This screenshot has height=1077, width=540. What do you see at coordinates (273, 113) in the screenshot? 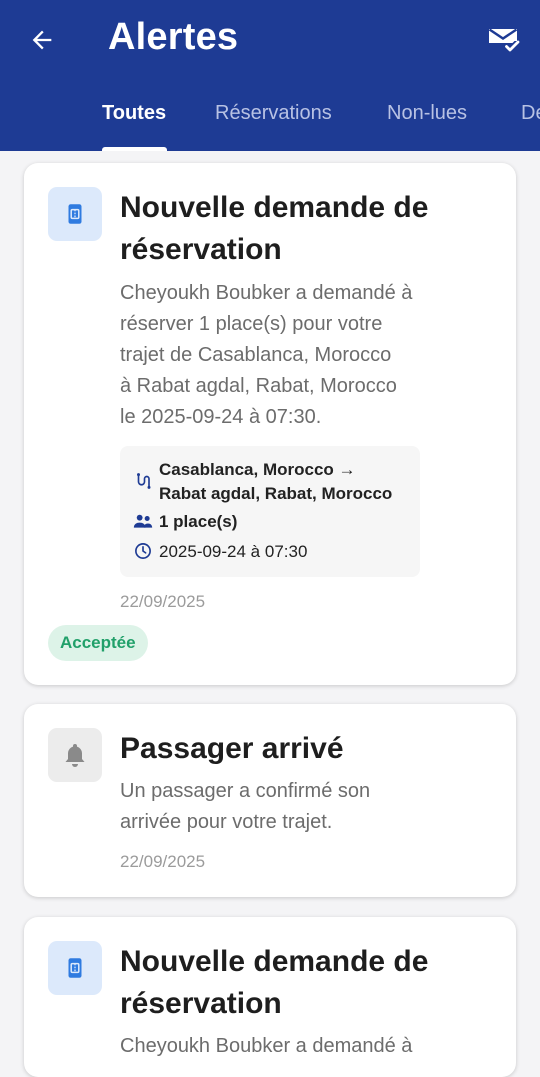
I see `tab-reservations: Réservations` at bounding box center [273, 113].